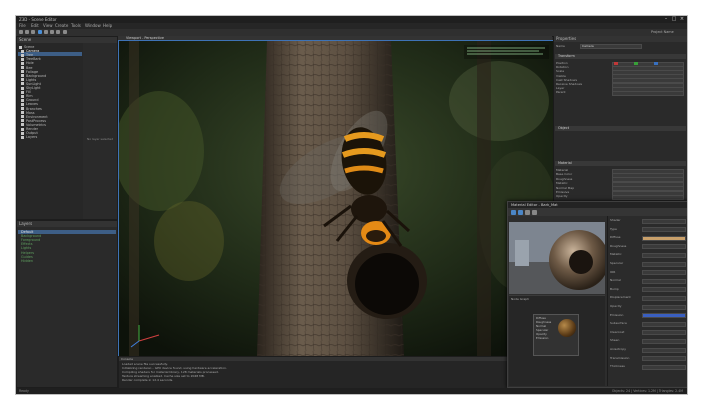  I want to click on play-icon, so click(513, 212).